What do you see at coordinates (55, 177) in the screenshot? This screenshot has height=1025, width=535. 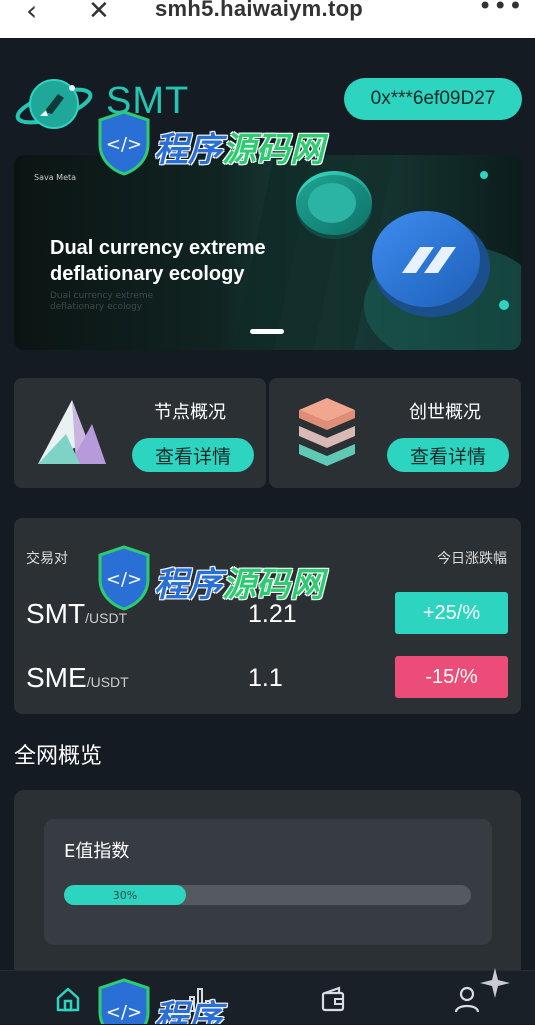 I see `banner-brand-text: Sava Meta` at bounding box center [55, 177].